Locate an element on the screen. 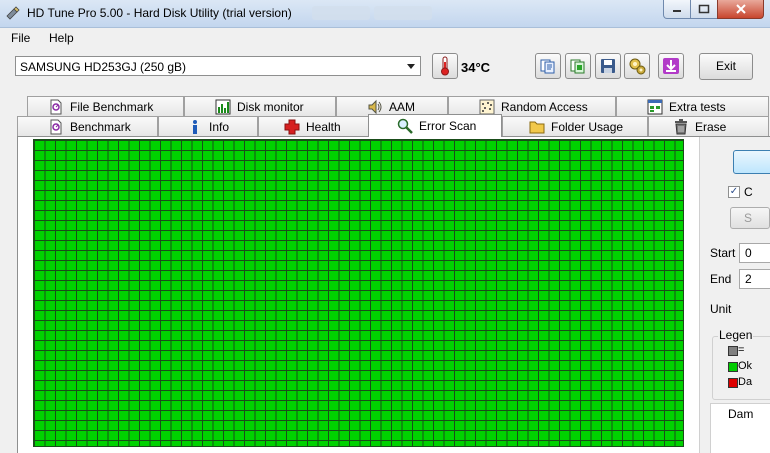 The width and height of the screenshot is (770, 453). save-icon is located at coordinates (608, 66).